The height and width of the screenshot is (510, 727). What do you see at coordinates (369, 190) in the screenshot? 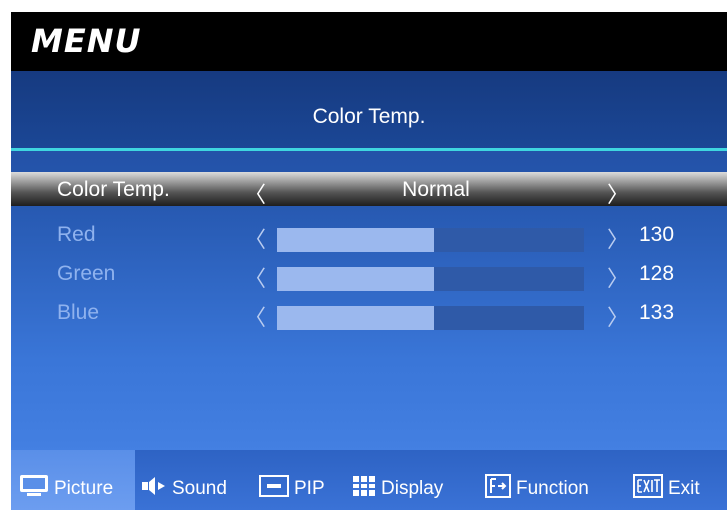
I see `color-temp-row: Color Temp. 〈 Normal 〉` at bounding box center [369, 190].